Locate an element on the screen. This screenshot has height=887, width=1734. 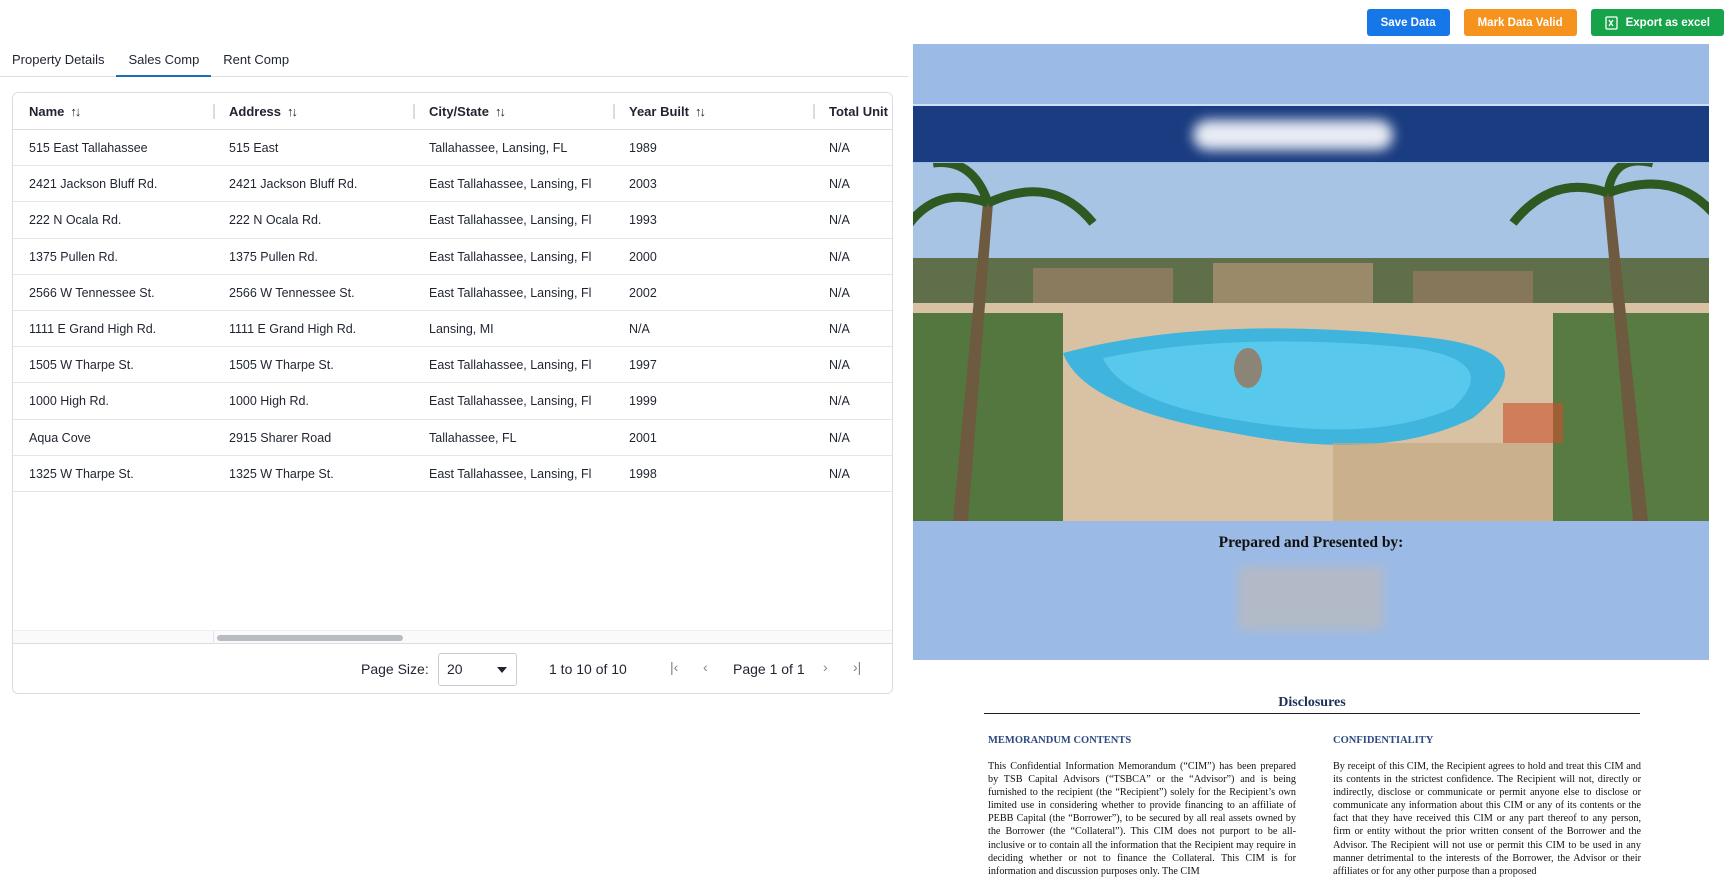
table-cell: Tallahassee, Lansing, FL is located at coordinates (513, 148).